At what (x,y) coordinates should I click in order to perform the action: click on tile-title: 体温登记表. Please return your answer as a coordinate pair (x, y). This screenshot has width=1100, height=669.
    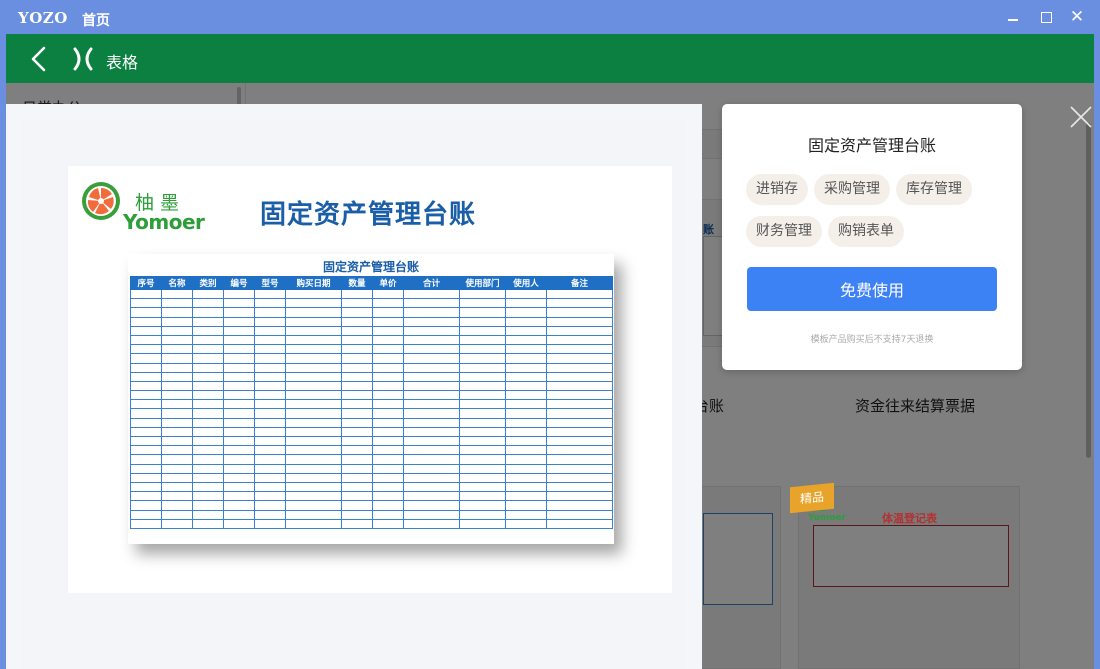
    Looking at the image, I should click on (909, 518).